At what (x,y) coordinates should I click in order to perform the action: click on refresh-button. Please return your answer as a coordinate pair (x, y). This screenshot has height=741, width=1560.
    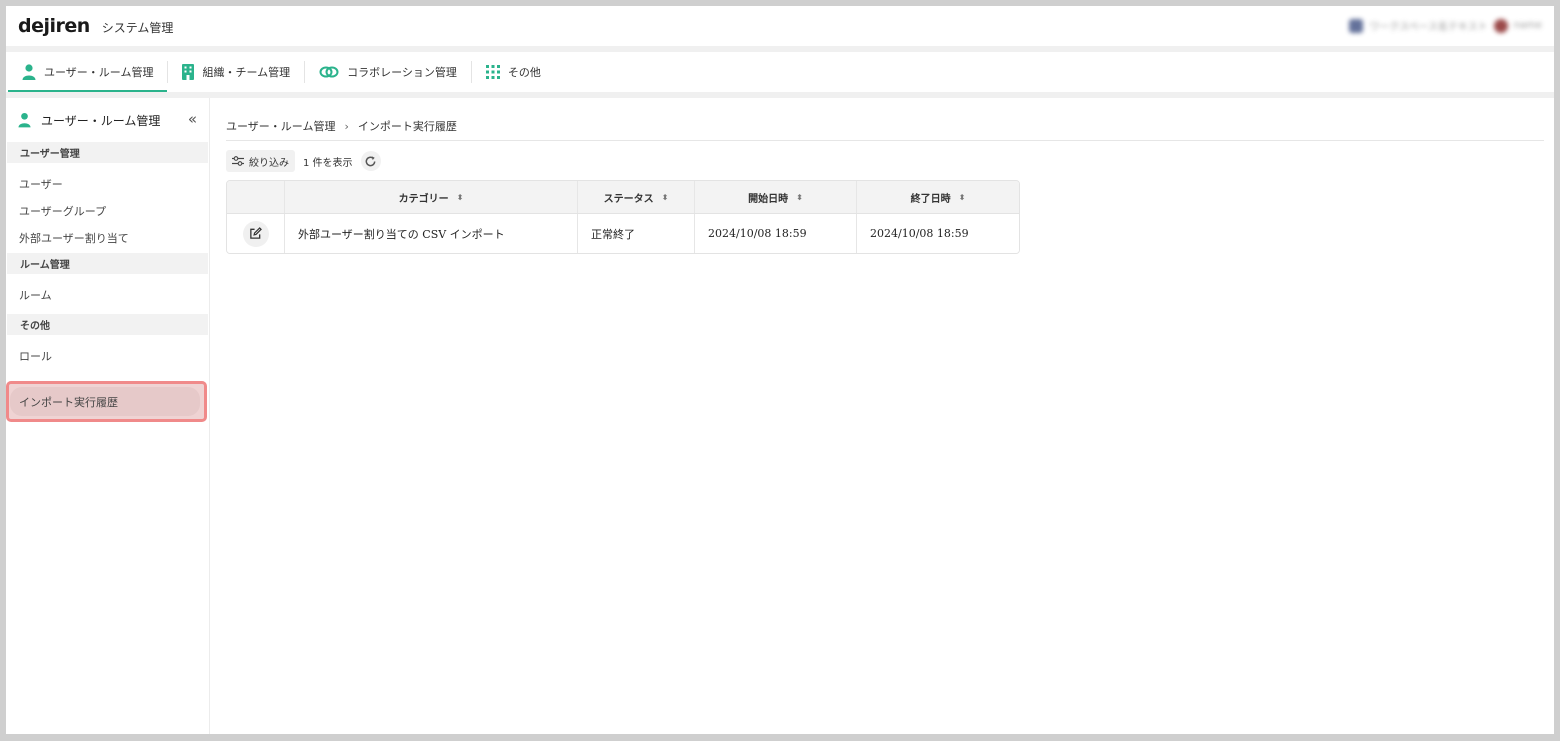
    Looking at the image, I should click on (370, 161).